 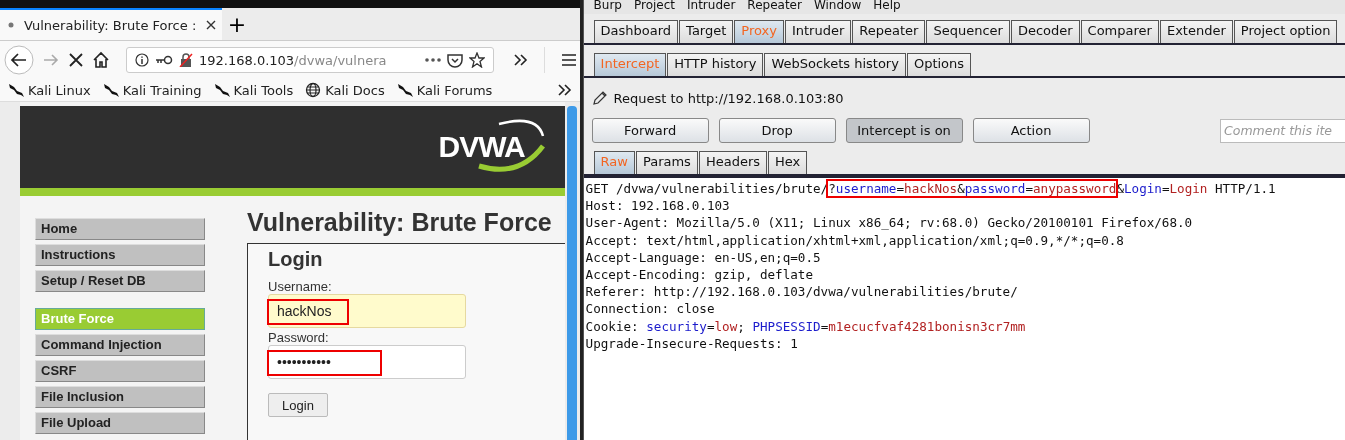 I want to click on request-line: User-Agent: Mozilla/5.0 (X11; Linux x86_64; rv:68.0) Gecko/20100101 Firefox/68.0, so click(x=889, y=223).